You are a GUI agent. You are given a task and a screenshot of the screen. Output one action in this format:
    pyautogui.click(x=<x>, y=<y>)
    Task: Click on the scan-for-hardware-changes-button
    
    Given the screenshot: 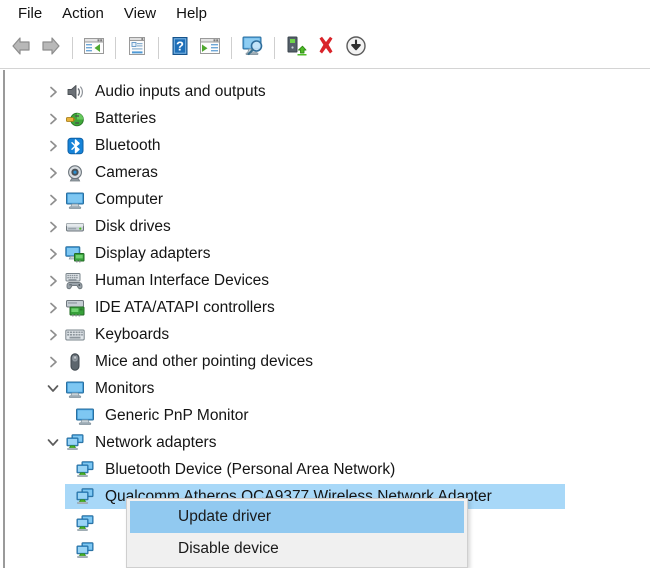 What is the action you would take?
    pyautogui.click(x=253, y=48)
    